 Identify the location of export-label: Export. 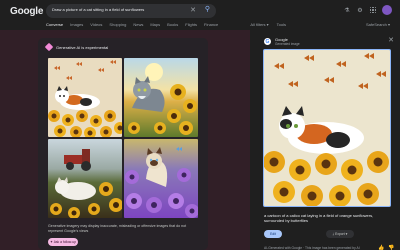
(340, 234).